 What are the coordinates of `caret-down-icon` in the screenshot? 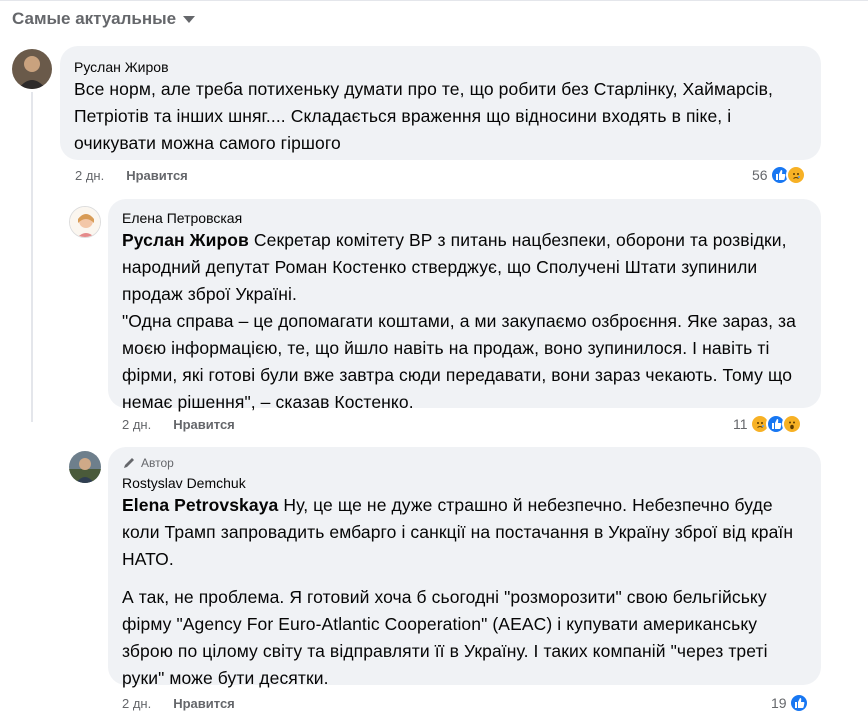 It's located at (189, 19).